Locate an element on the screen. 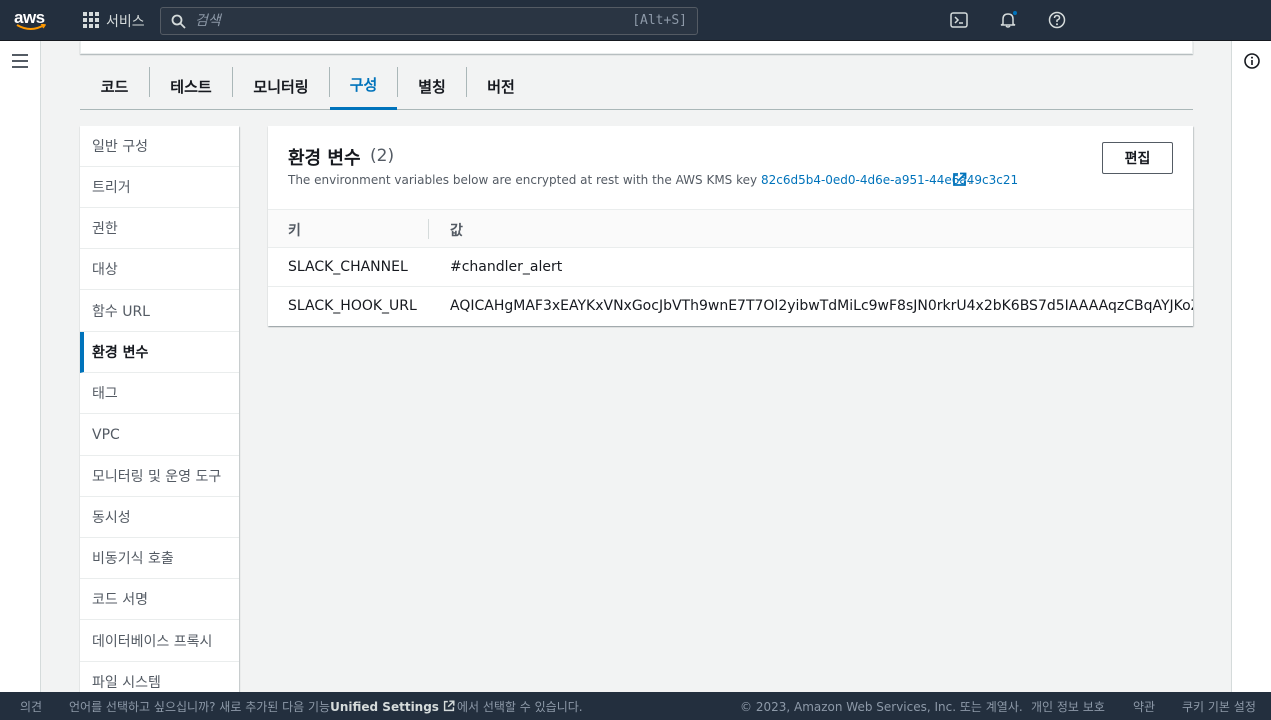  config-item-file-systems: 파일 시스템 is located at coordinates (159, 677).